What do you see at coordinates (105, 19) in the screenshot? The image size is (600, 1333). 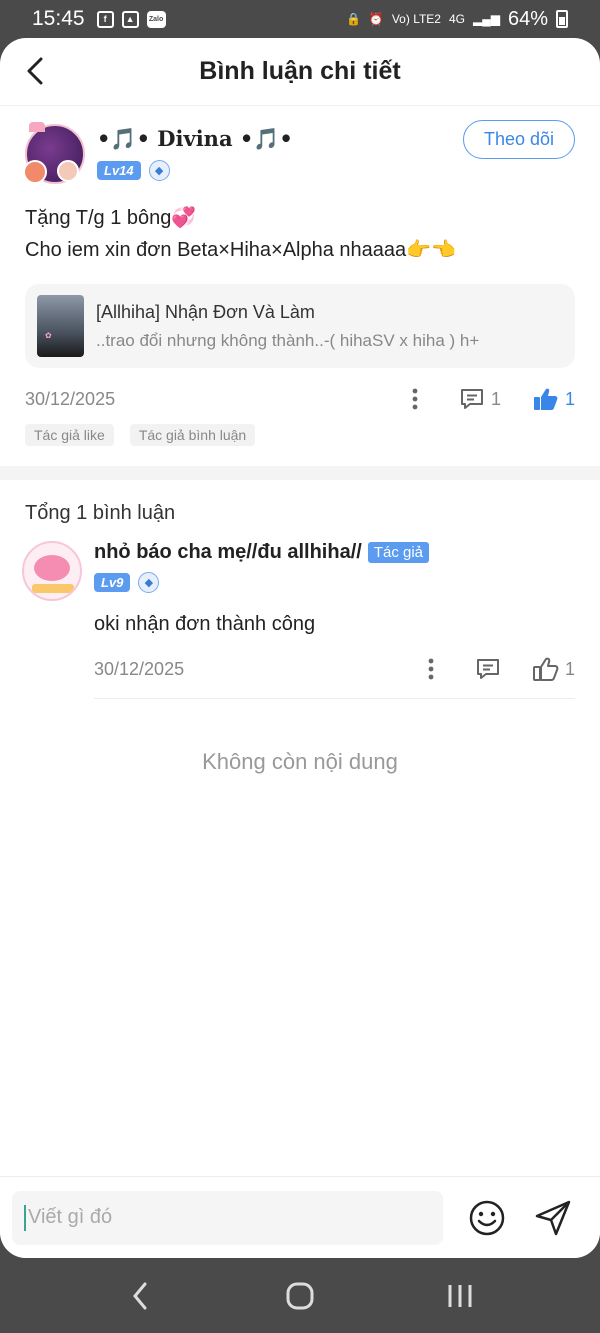 I see `facebook-icon: f` at bounding box center [105, 19].